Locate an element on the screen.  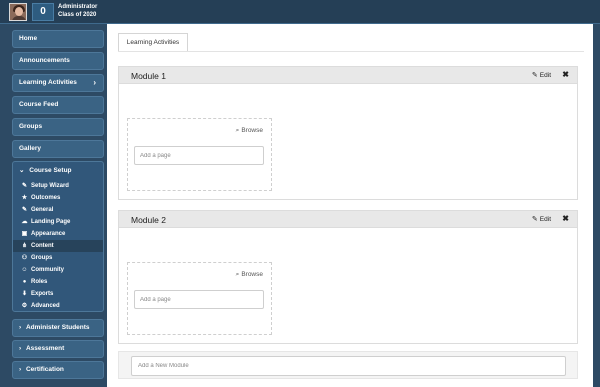
sidebar-item-community: ☺ Community is located at coordinates (58, 270).